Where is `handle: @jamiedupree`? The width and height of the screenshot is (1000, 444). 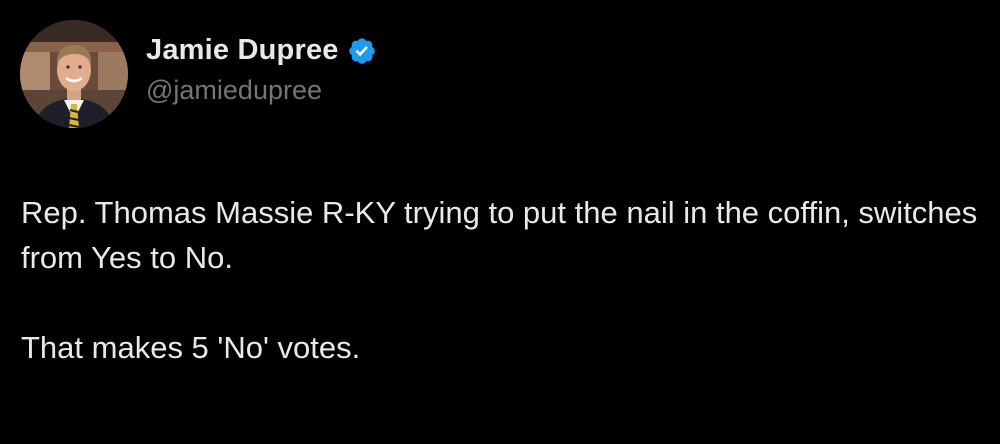 handle: @jamiedupree is located at coordinates (261, 90).